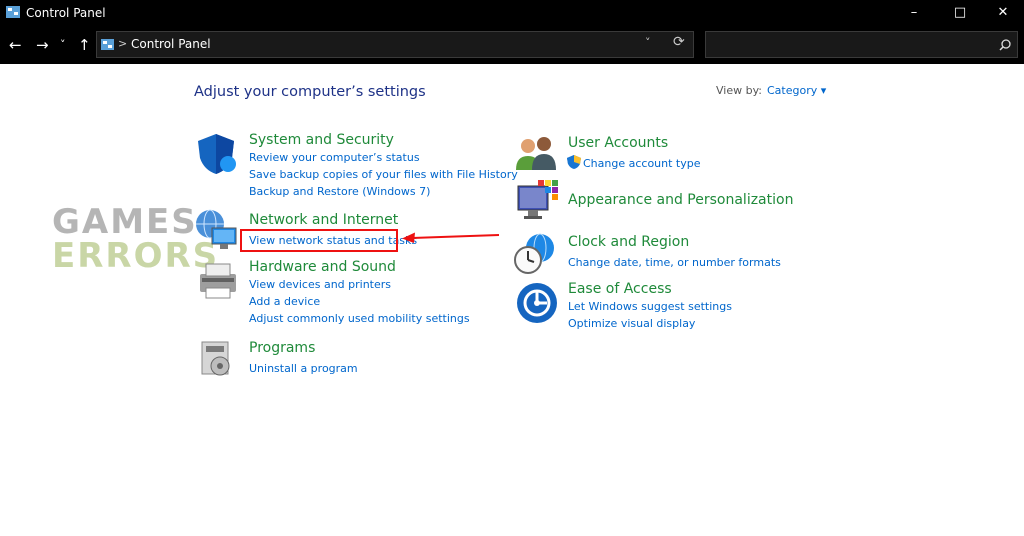 This screenshot has width=1024, height=536. I want to click on programs-title: Programs, so click(282, 348).